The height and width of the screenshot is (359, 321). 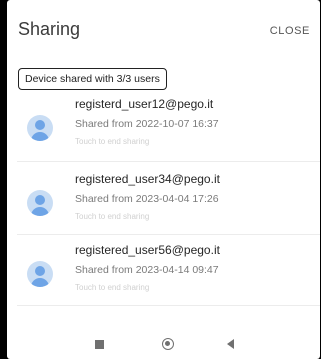 I want to click on system-nav-bar, so click(x=163, y=345).